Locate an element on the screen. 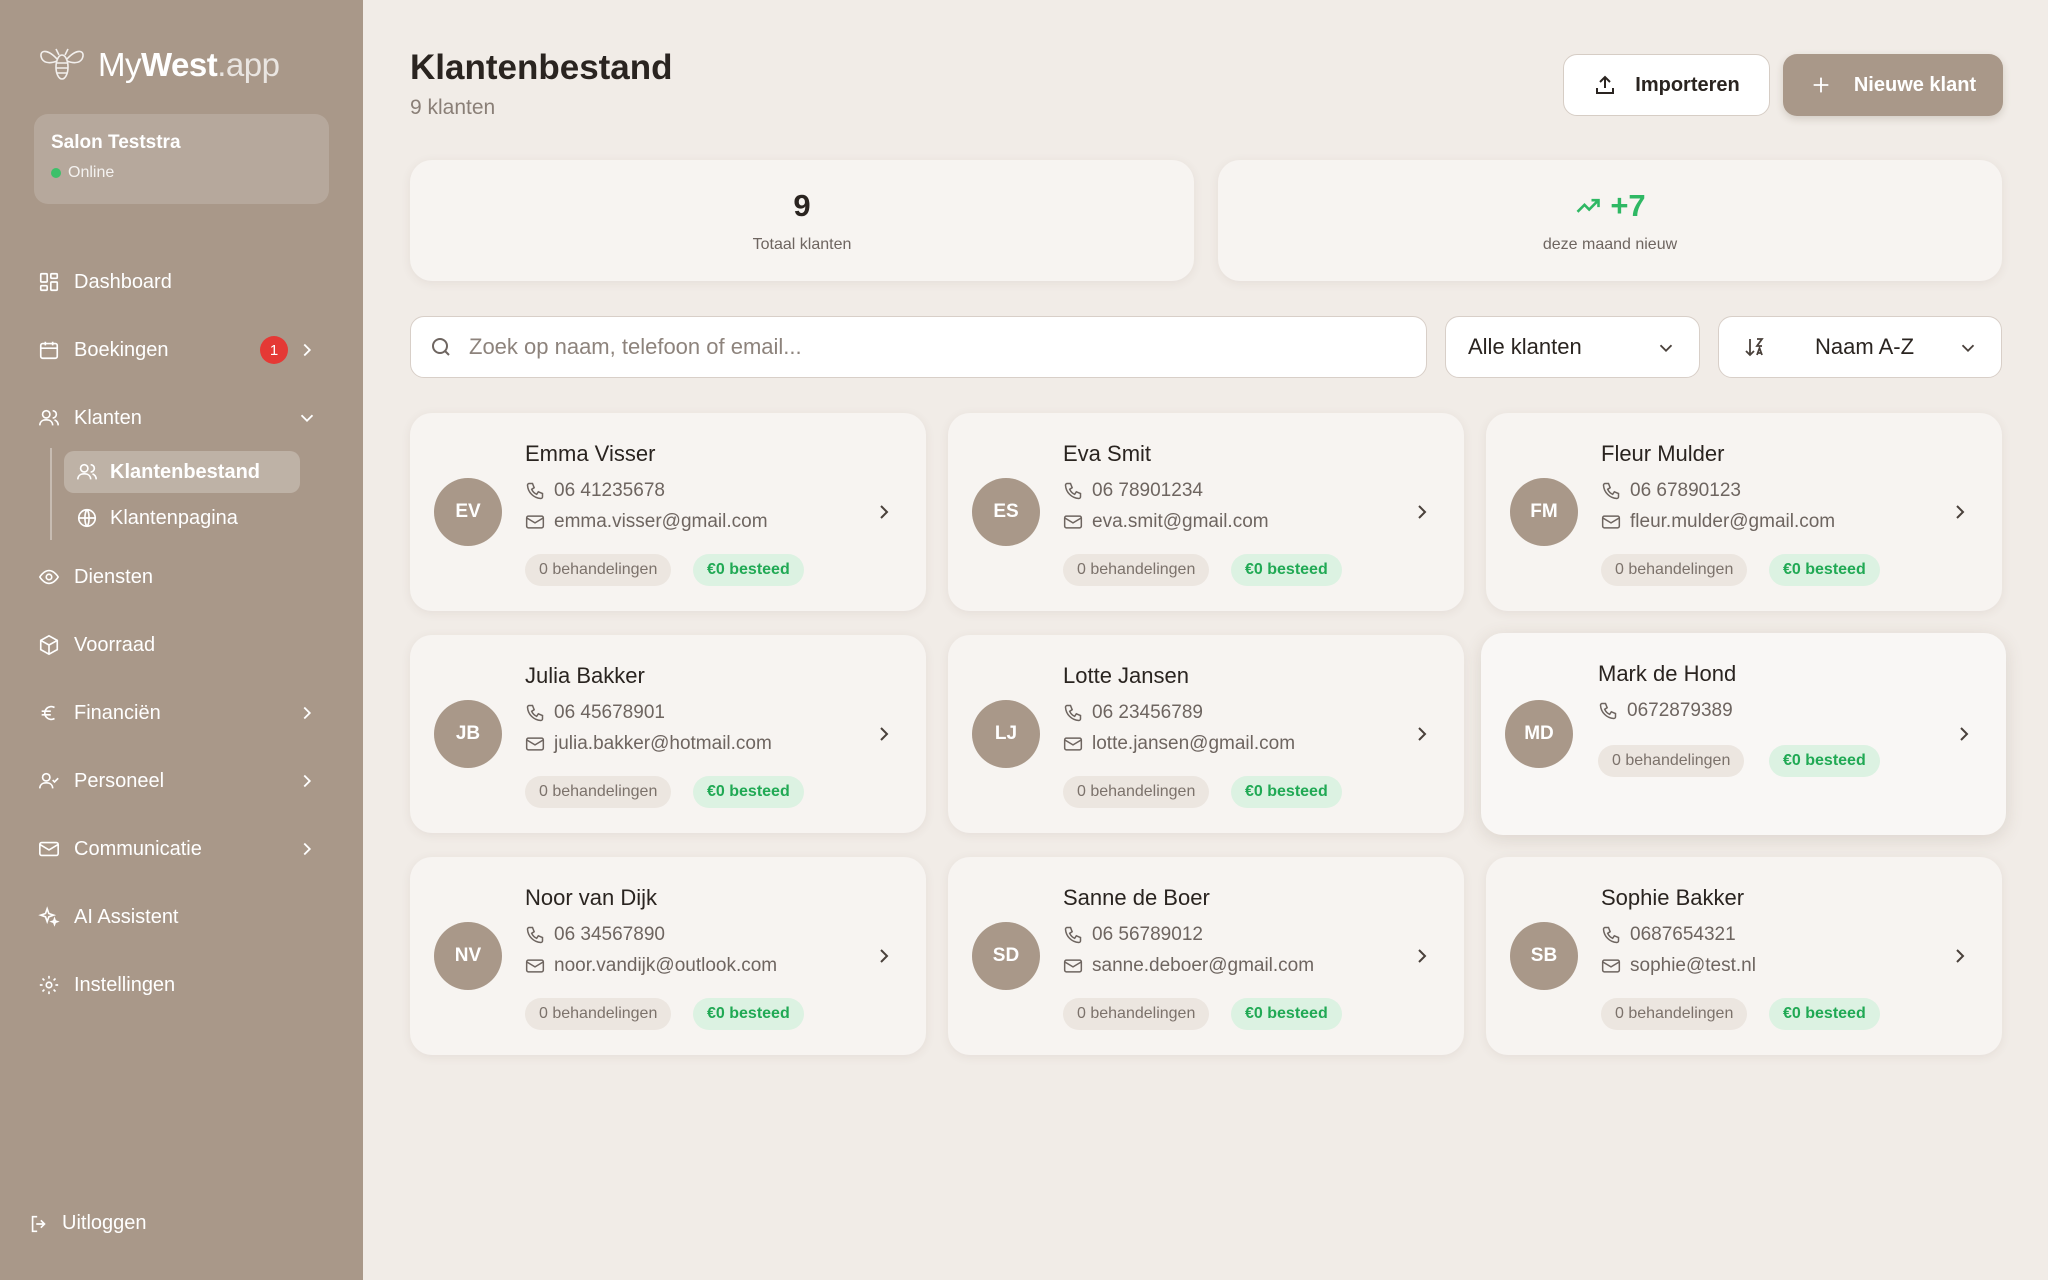 Image resolution: width=2048 pixels, height=1280 pixels. online-status-dot is located at coordinates (56, 173).